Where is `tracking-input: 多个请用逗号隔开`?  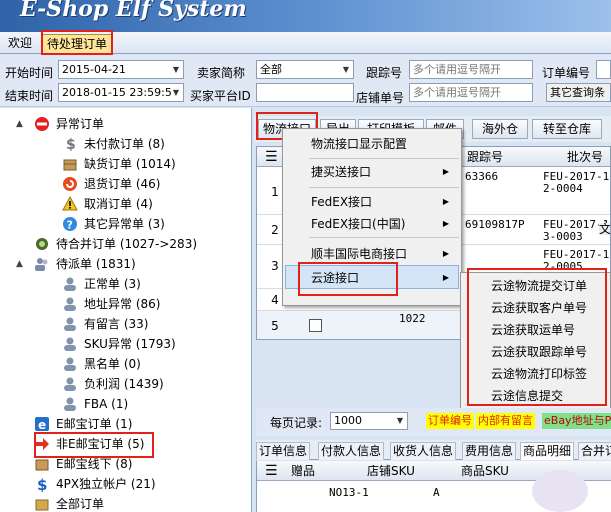 tracking-input: 多个请用逗号隔开 is located at coordinates (471, 69).